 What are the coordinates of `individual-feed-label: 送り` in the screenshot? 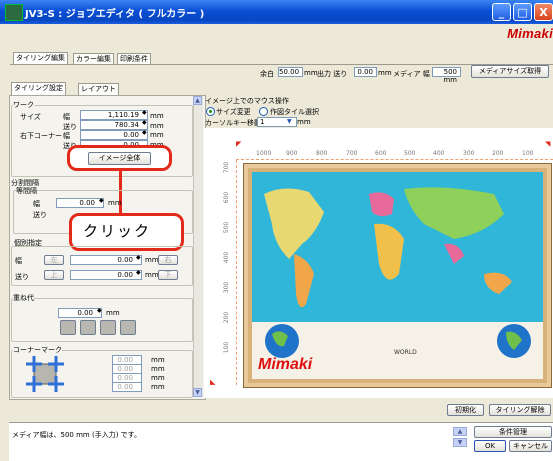 It's located at (22, 277).